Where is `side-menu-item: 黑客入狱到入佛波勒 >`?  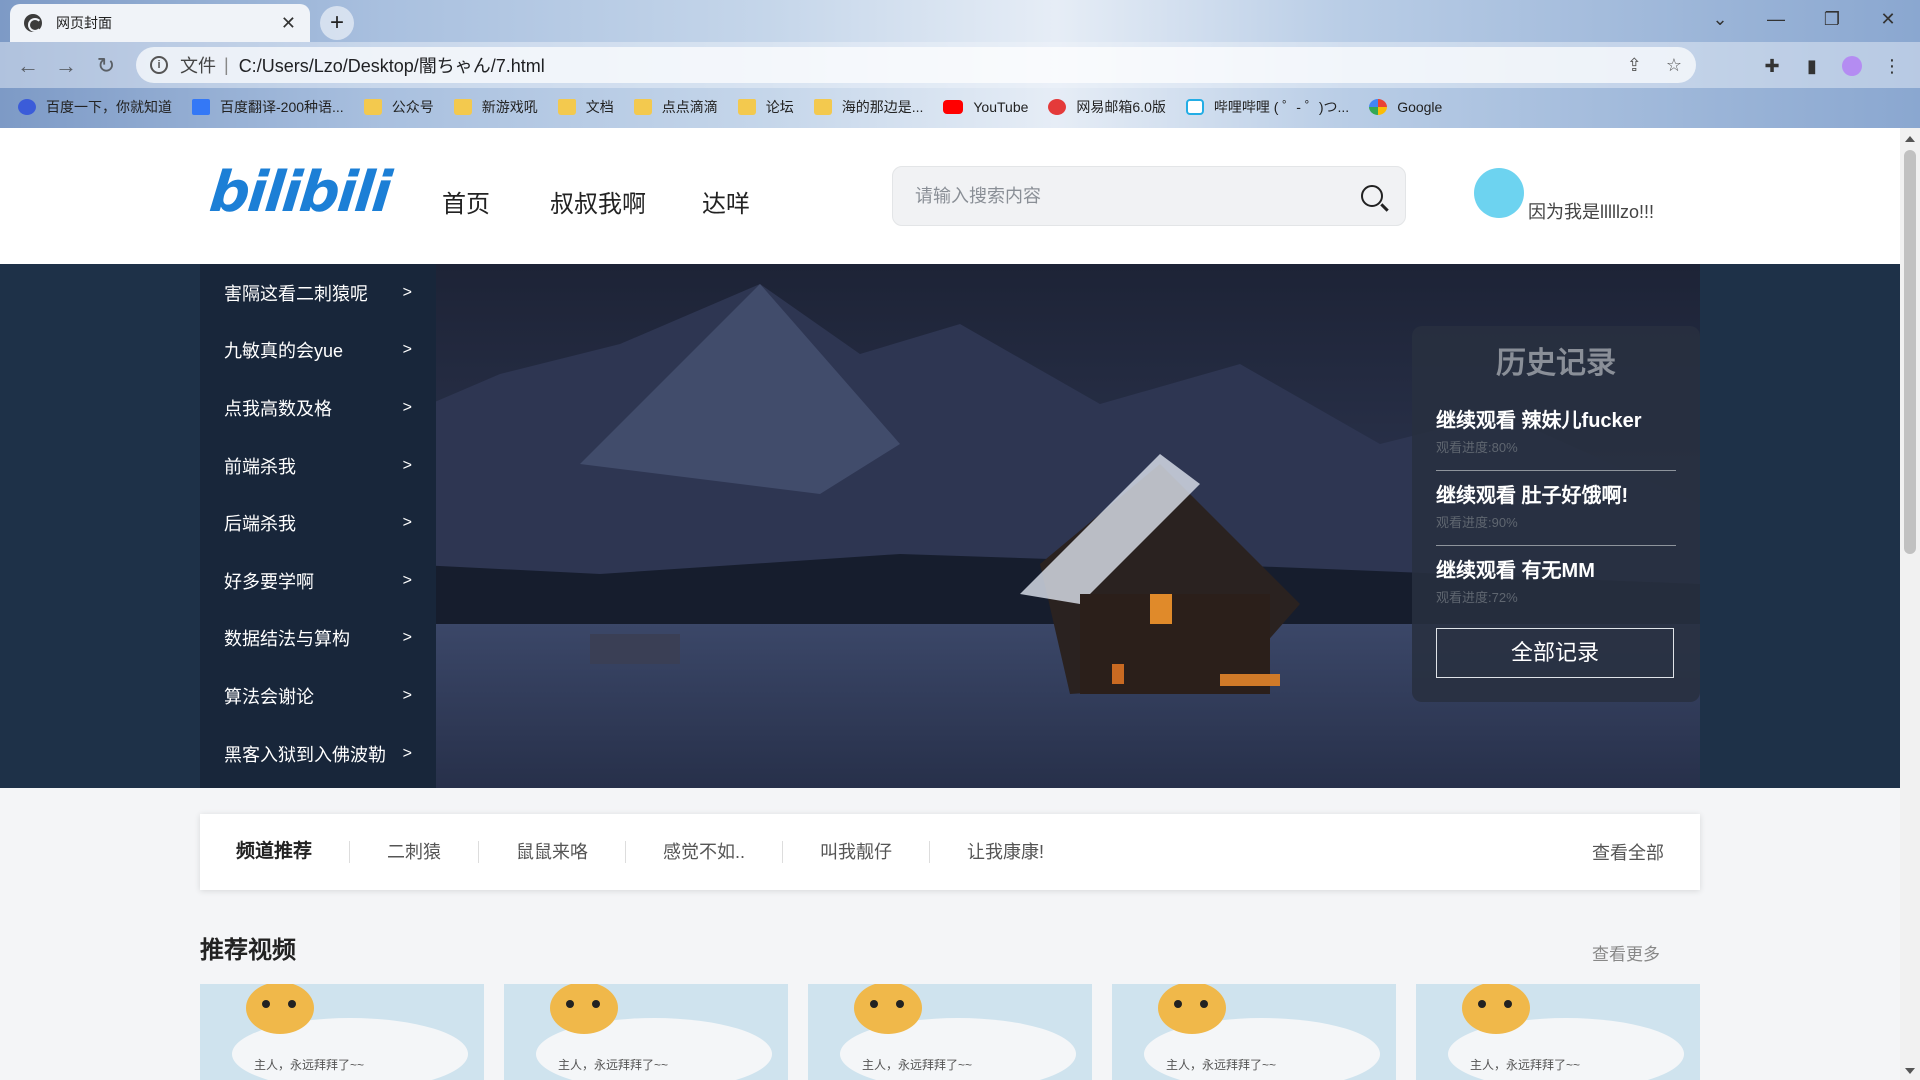 side-menu-item: 黑客入狱到入佛波勒 > is located at coordinates (318, 754).